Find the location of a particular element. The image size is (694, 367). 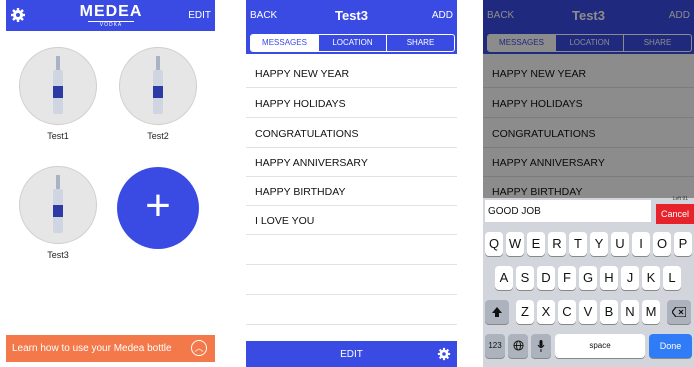

microphone-icon is located at coordinates (541, 346).